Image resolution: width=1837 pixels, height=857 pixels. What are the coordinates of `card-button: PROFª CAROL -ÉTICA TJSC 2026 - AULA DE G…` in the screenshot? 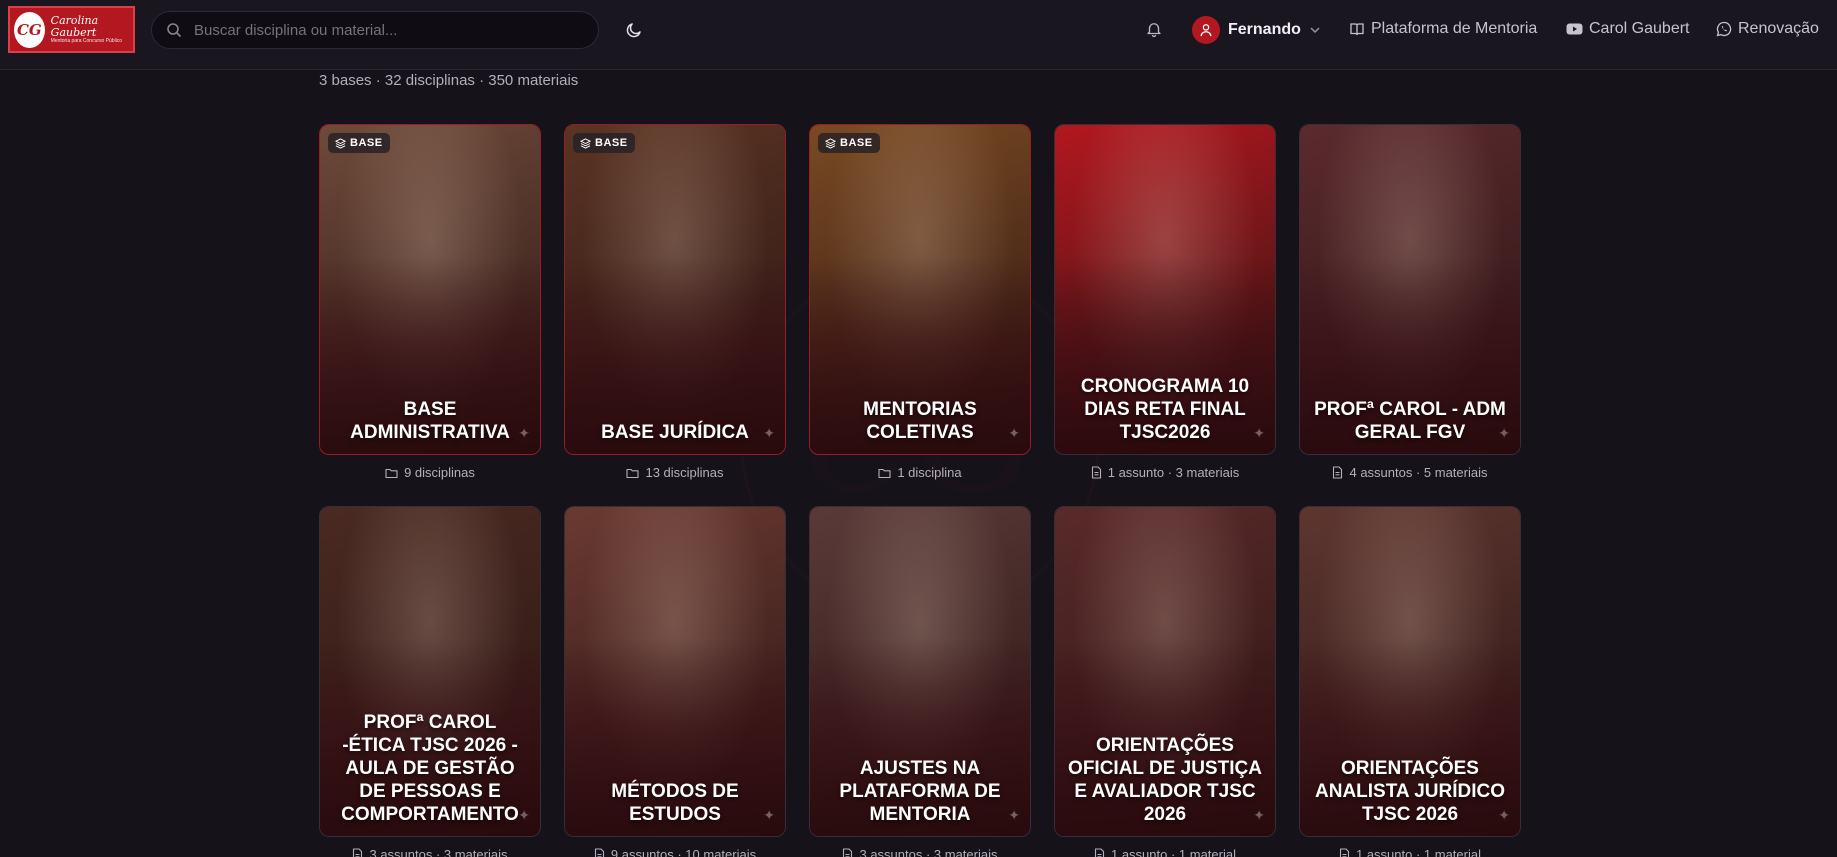 It's located at (430, 671).